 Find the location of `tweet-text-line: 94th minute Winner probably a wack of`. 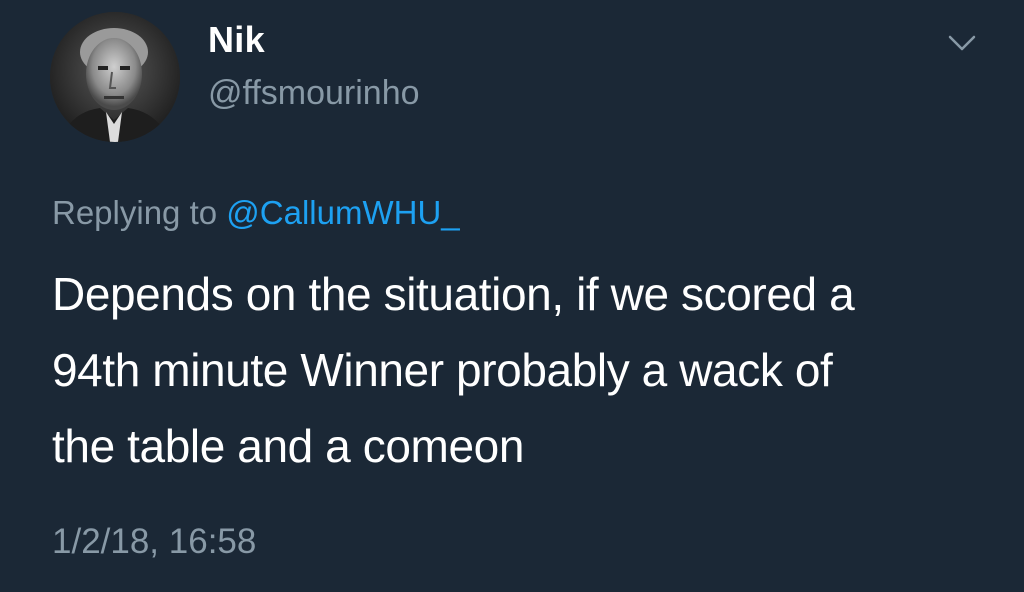

tweet-text-line: 94th minute Winner probably a wack of is located at coordinates (442, 370).